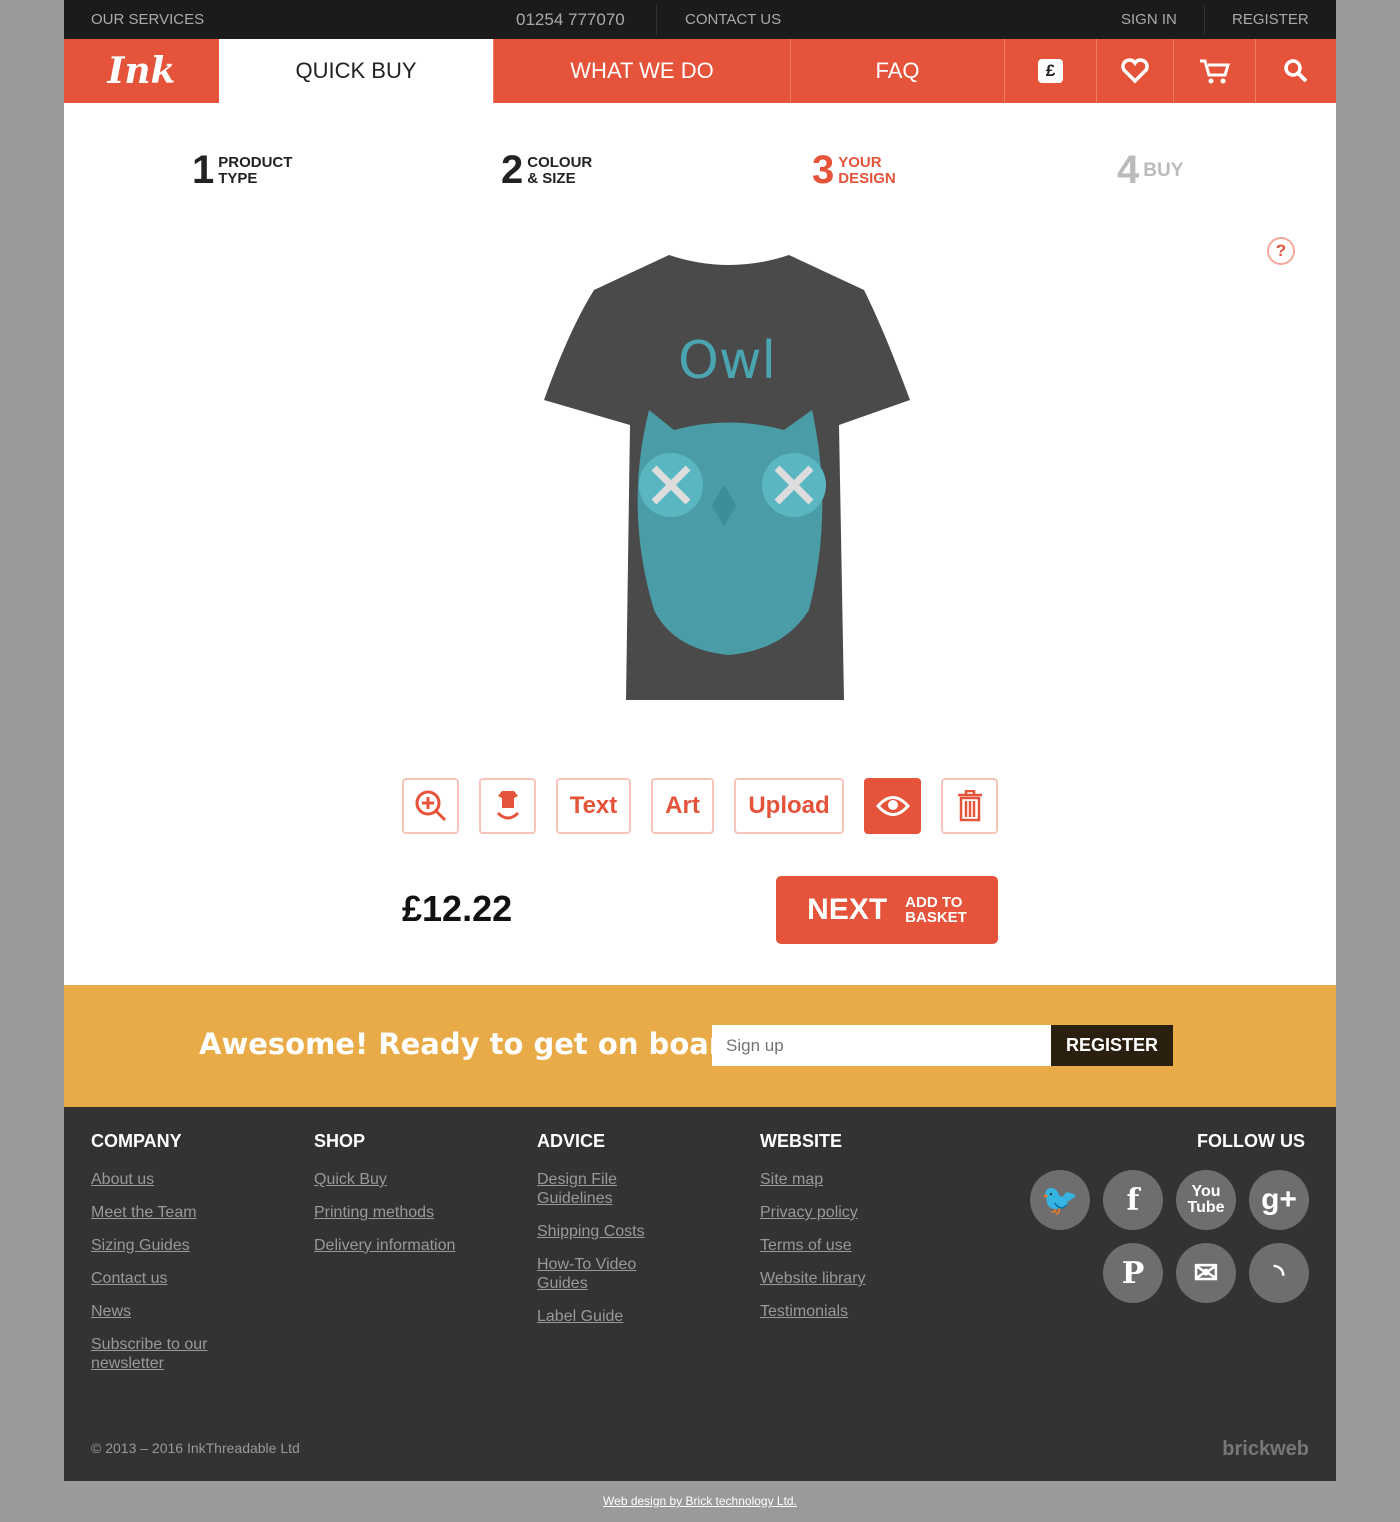 The width and height of the screenshot is (1400, 1522). Describe the element at coordinates (1112, 1045) in the screenshot. I see `register-button: REGISTER` at that location.